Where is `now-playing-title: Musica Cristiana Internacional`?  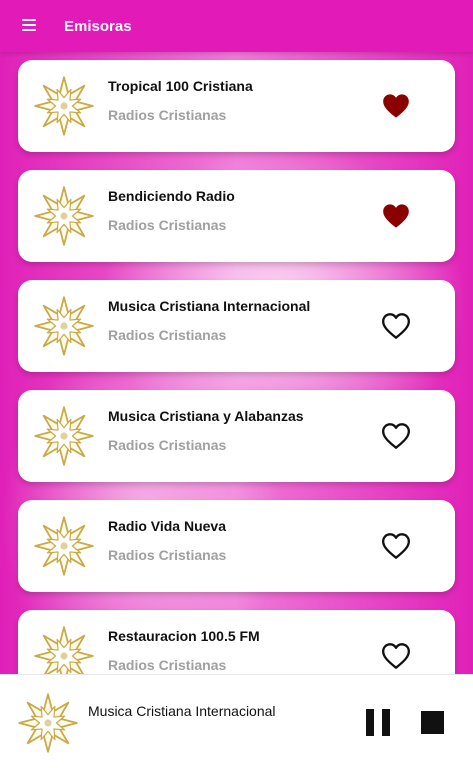 now-playing-title: Musica Cristiana Internacional is located at coordinates (182, 711).